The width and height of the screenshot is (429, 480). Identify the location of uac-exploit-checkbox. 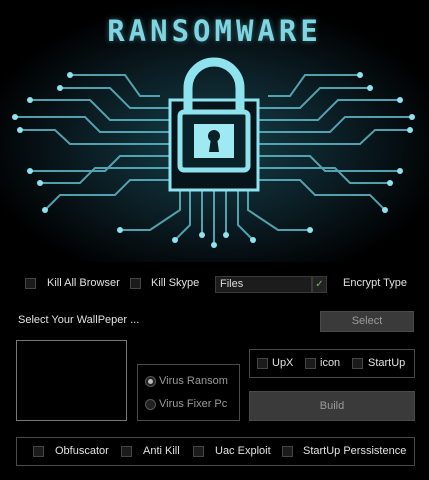
(198, 451).